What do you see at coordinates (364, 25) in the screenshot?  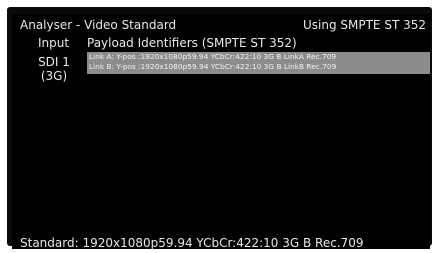 I see `standard-source-status: Using SMPTE ST 352` at bounding box center [364, 25].